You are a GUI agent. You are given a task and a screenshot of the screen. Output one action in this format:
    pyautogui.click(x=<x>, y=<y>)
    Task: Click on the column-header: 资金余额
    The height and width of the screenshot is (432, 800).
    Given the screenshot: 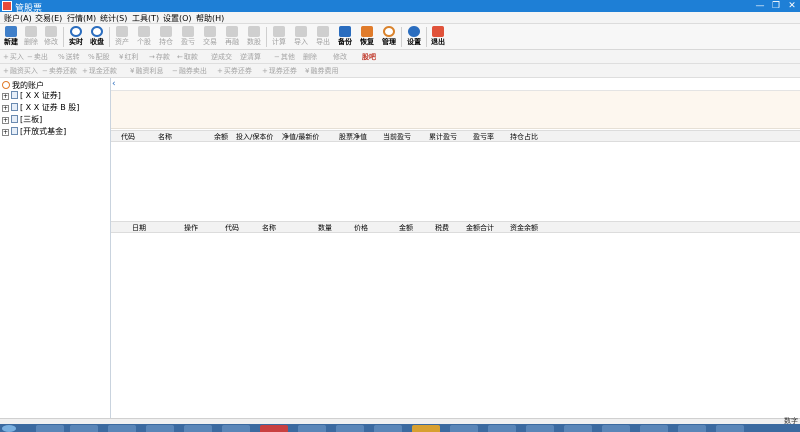 What is the action you would take?
    pyautogui.click(x=524, y=228)
    